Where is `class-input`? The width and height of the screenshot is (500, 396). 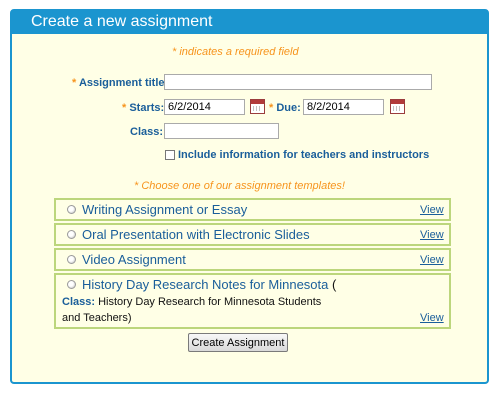 class-input is located at coordinates (221, 131).